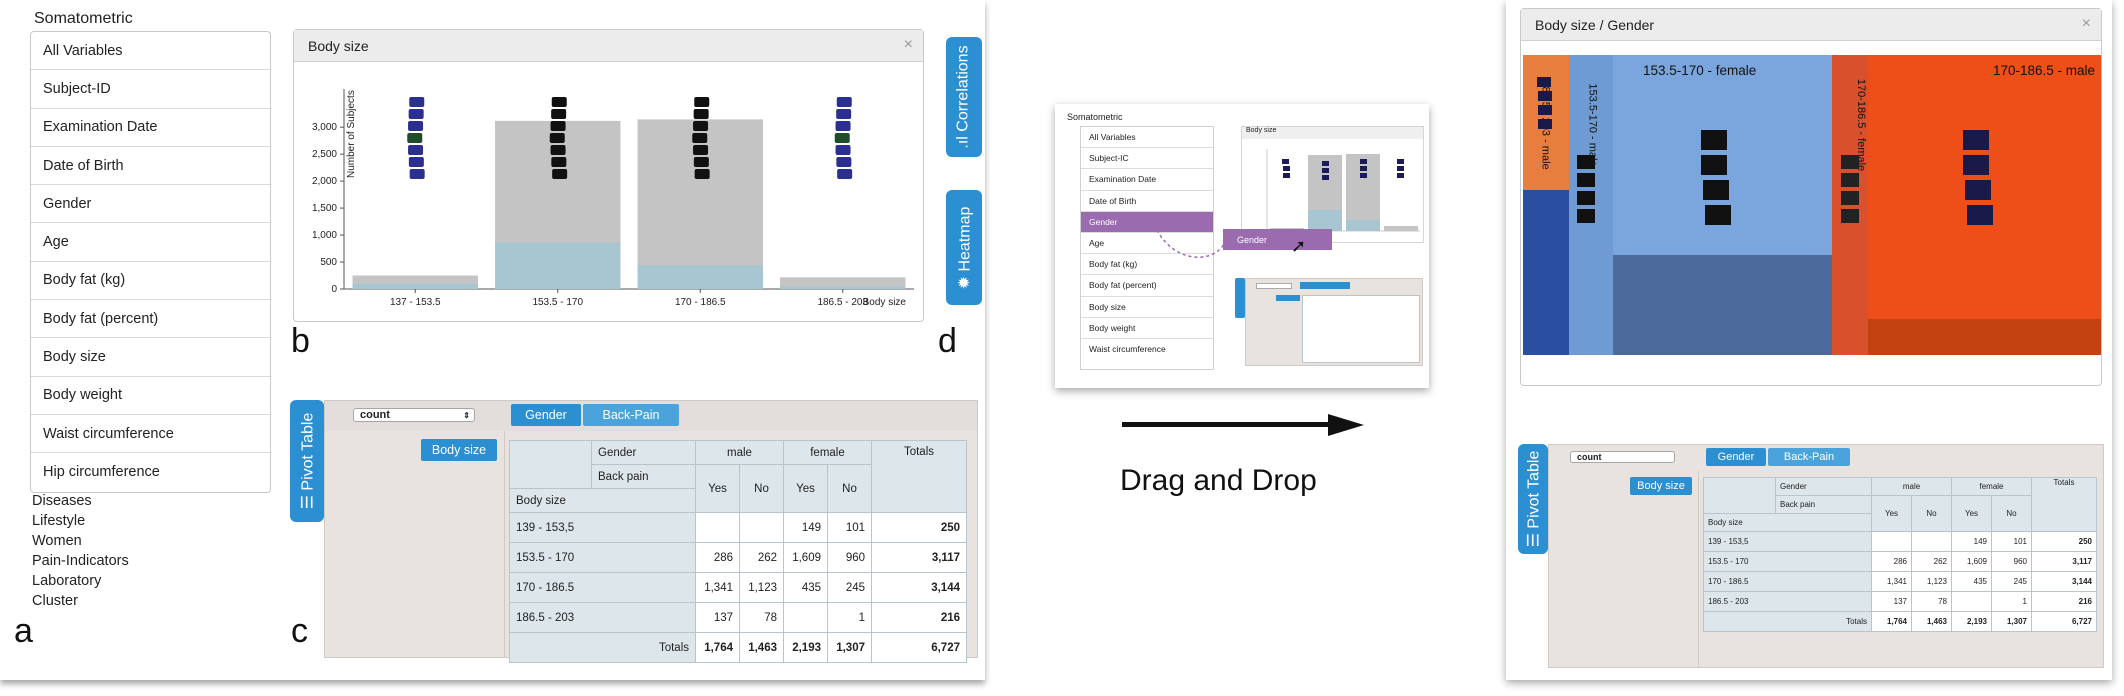  Describe the element at coordinates (415, 544) in the screenshot. I see `pivot-left-pane` at that location.